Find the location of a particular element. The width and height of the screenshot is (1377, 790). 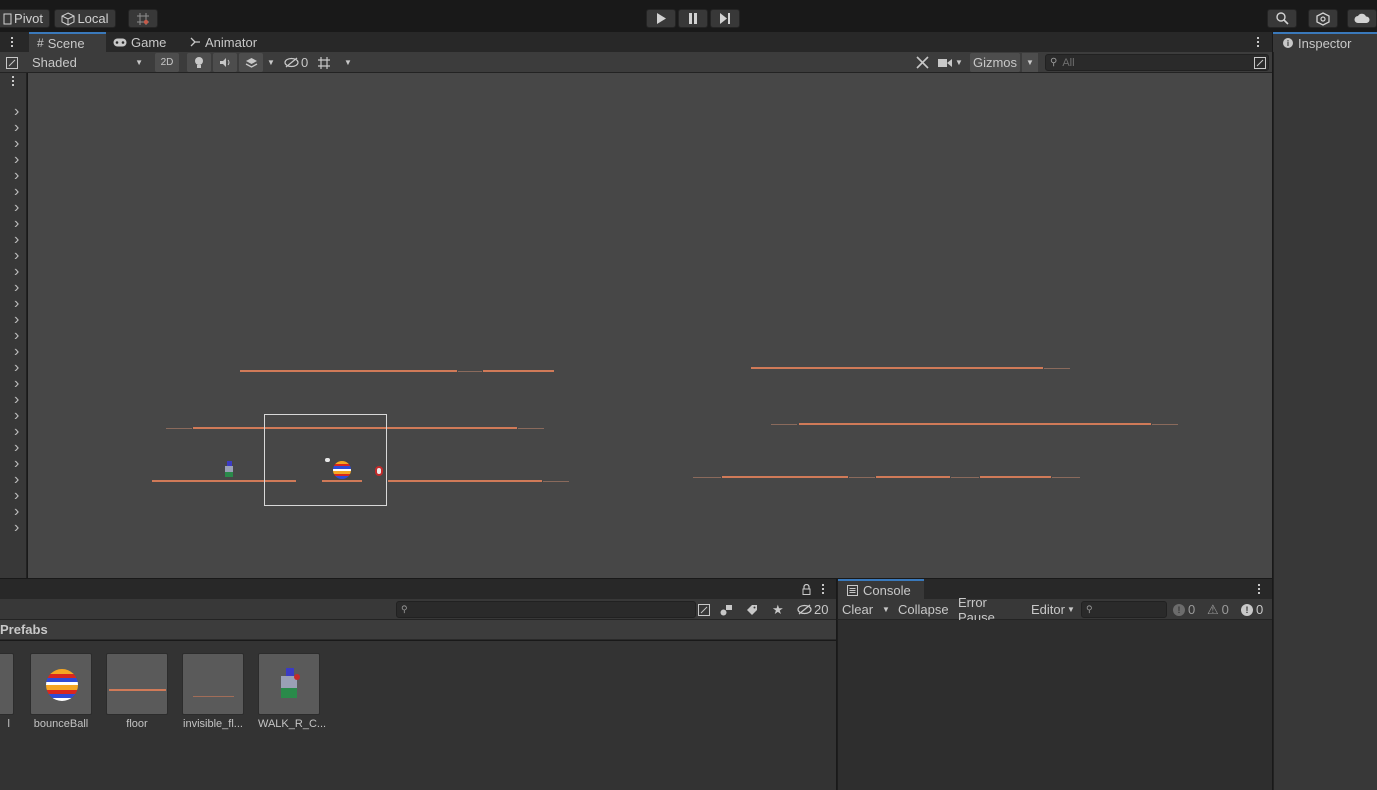

pause-button is located at coordinates (693, 18).